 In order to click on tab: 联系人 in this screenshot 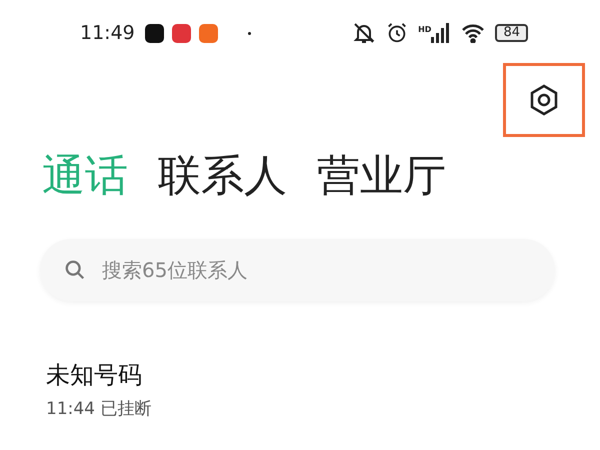, I will do `click(222, 176)`.